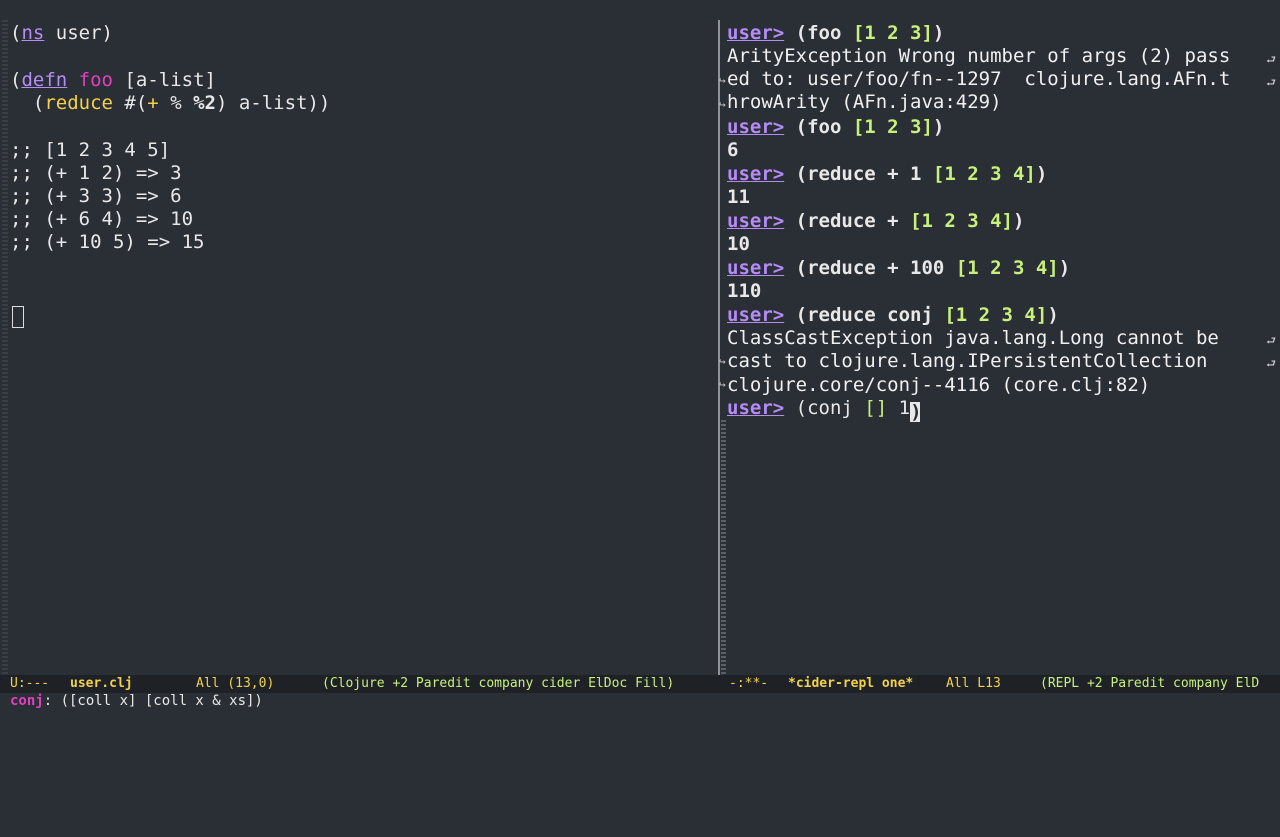  What do you see at coordinates (5, 347) in the screenshot?
I see `left-fringe` at bounding box center [5, 347].